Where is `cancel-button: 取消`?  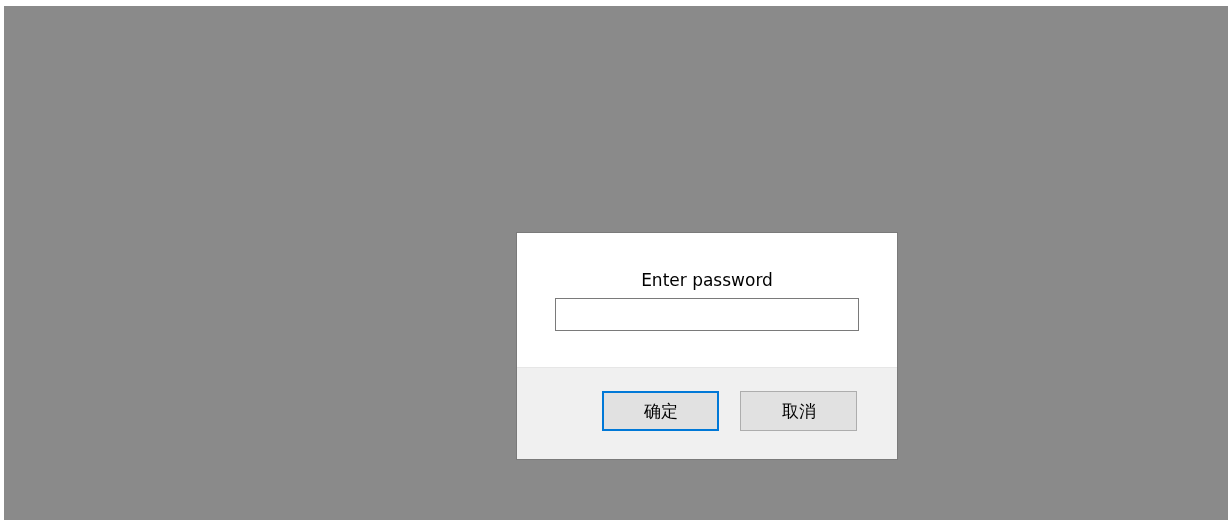
cancel-button: 取消 is located at coordinates (798, 411).